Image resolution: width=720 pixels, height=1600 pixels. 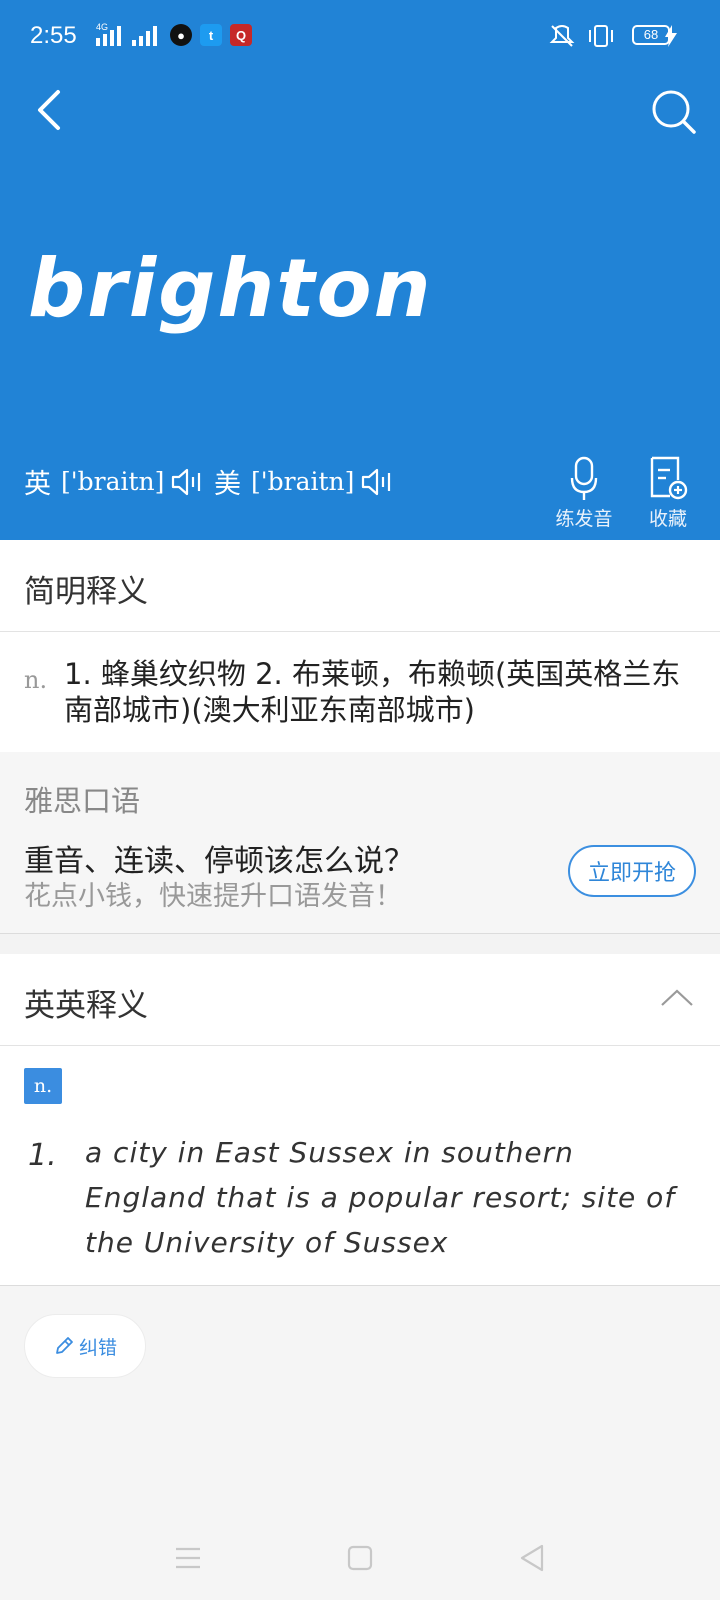 I want to click on search-button, so click(x=674, y=112).